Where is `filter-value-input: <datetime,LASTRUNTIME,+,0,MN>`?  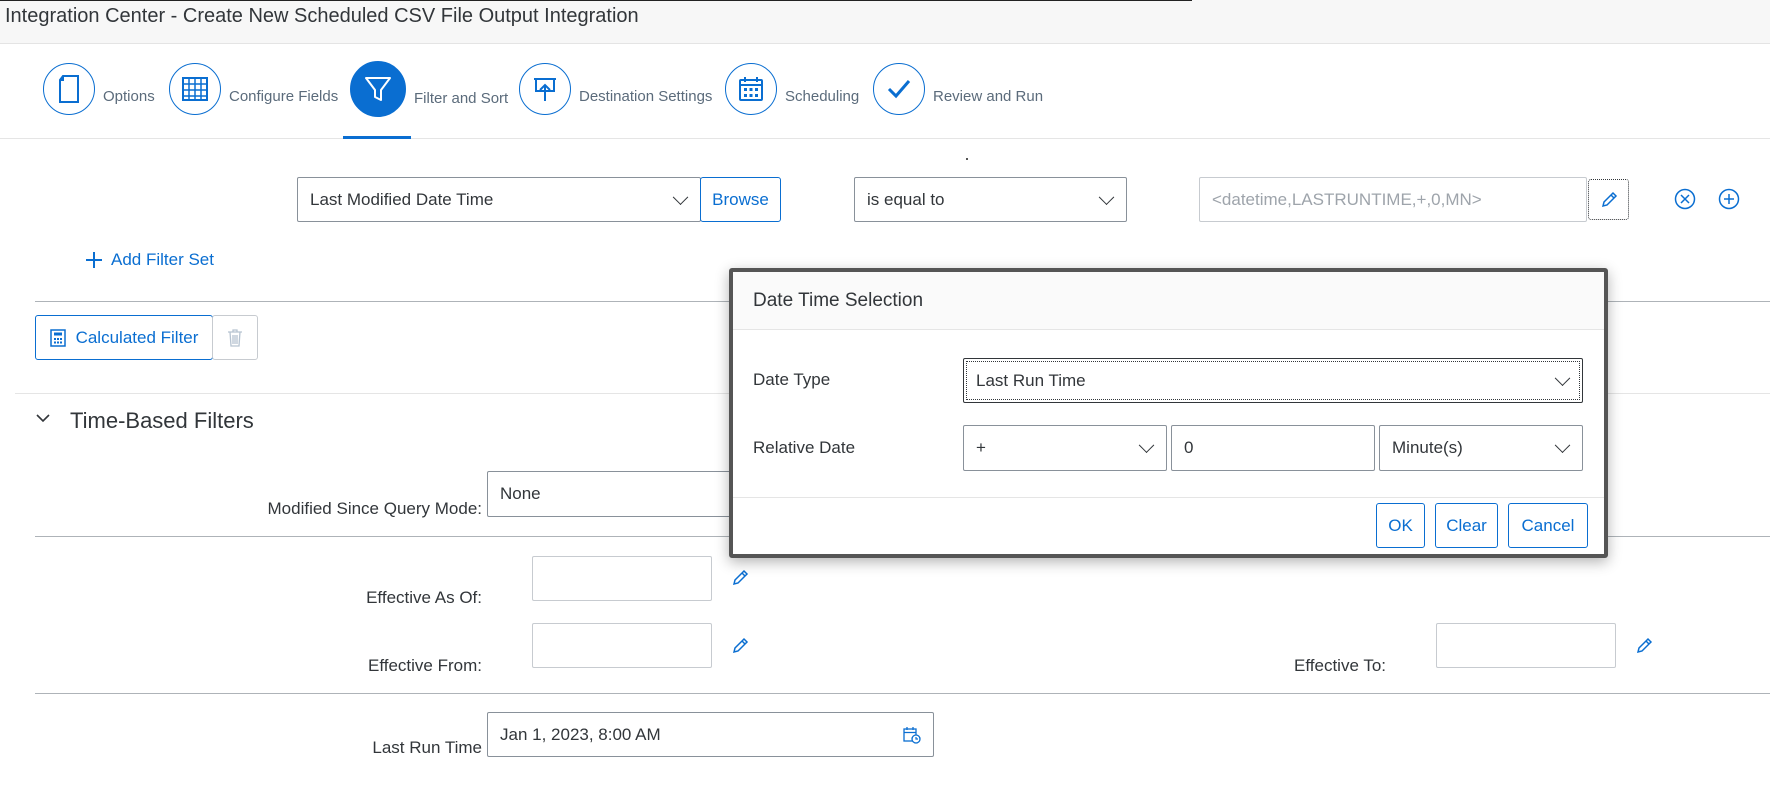 filter-value-input: <datetime,LASTRUNTIME,+,0,MN> is located at coordinates (1393, 199).